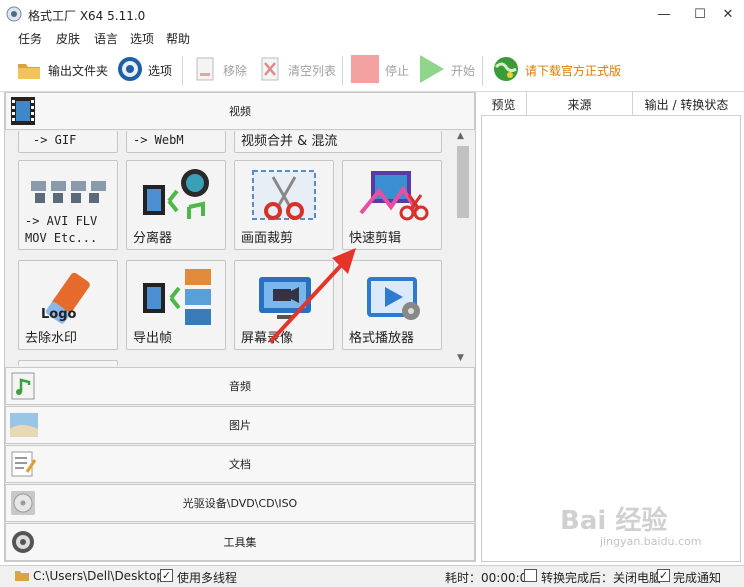 The height and width of the screenshot is (587, 744). Describe the element at coordinates (490, 578) in the screenshot. I see `elapsed-time: 耗时：00:00:00` at that location.